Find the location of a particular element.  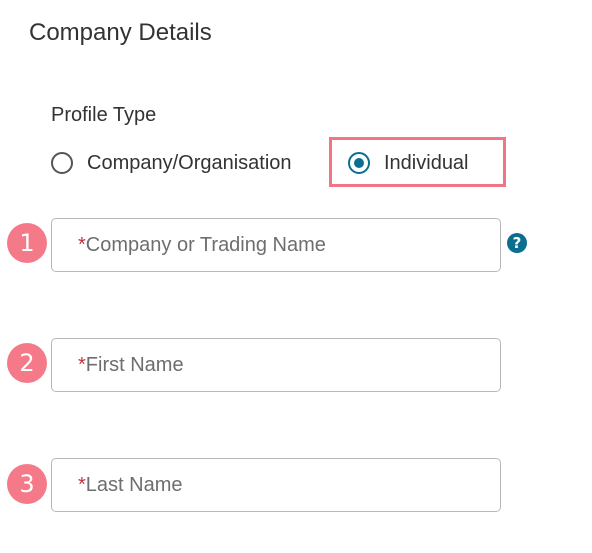

step-badge-3: 3 is located at coordinates (27, 484).